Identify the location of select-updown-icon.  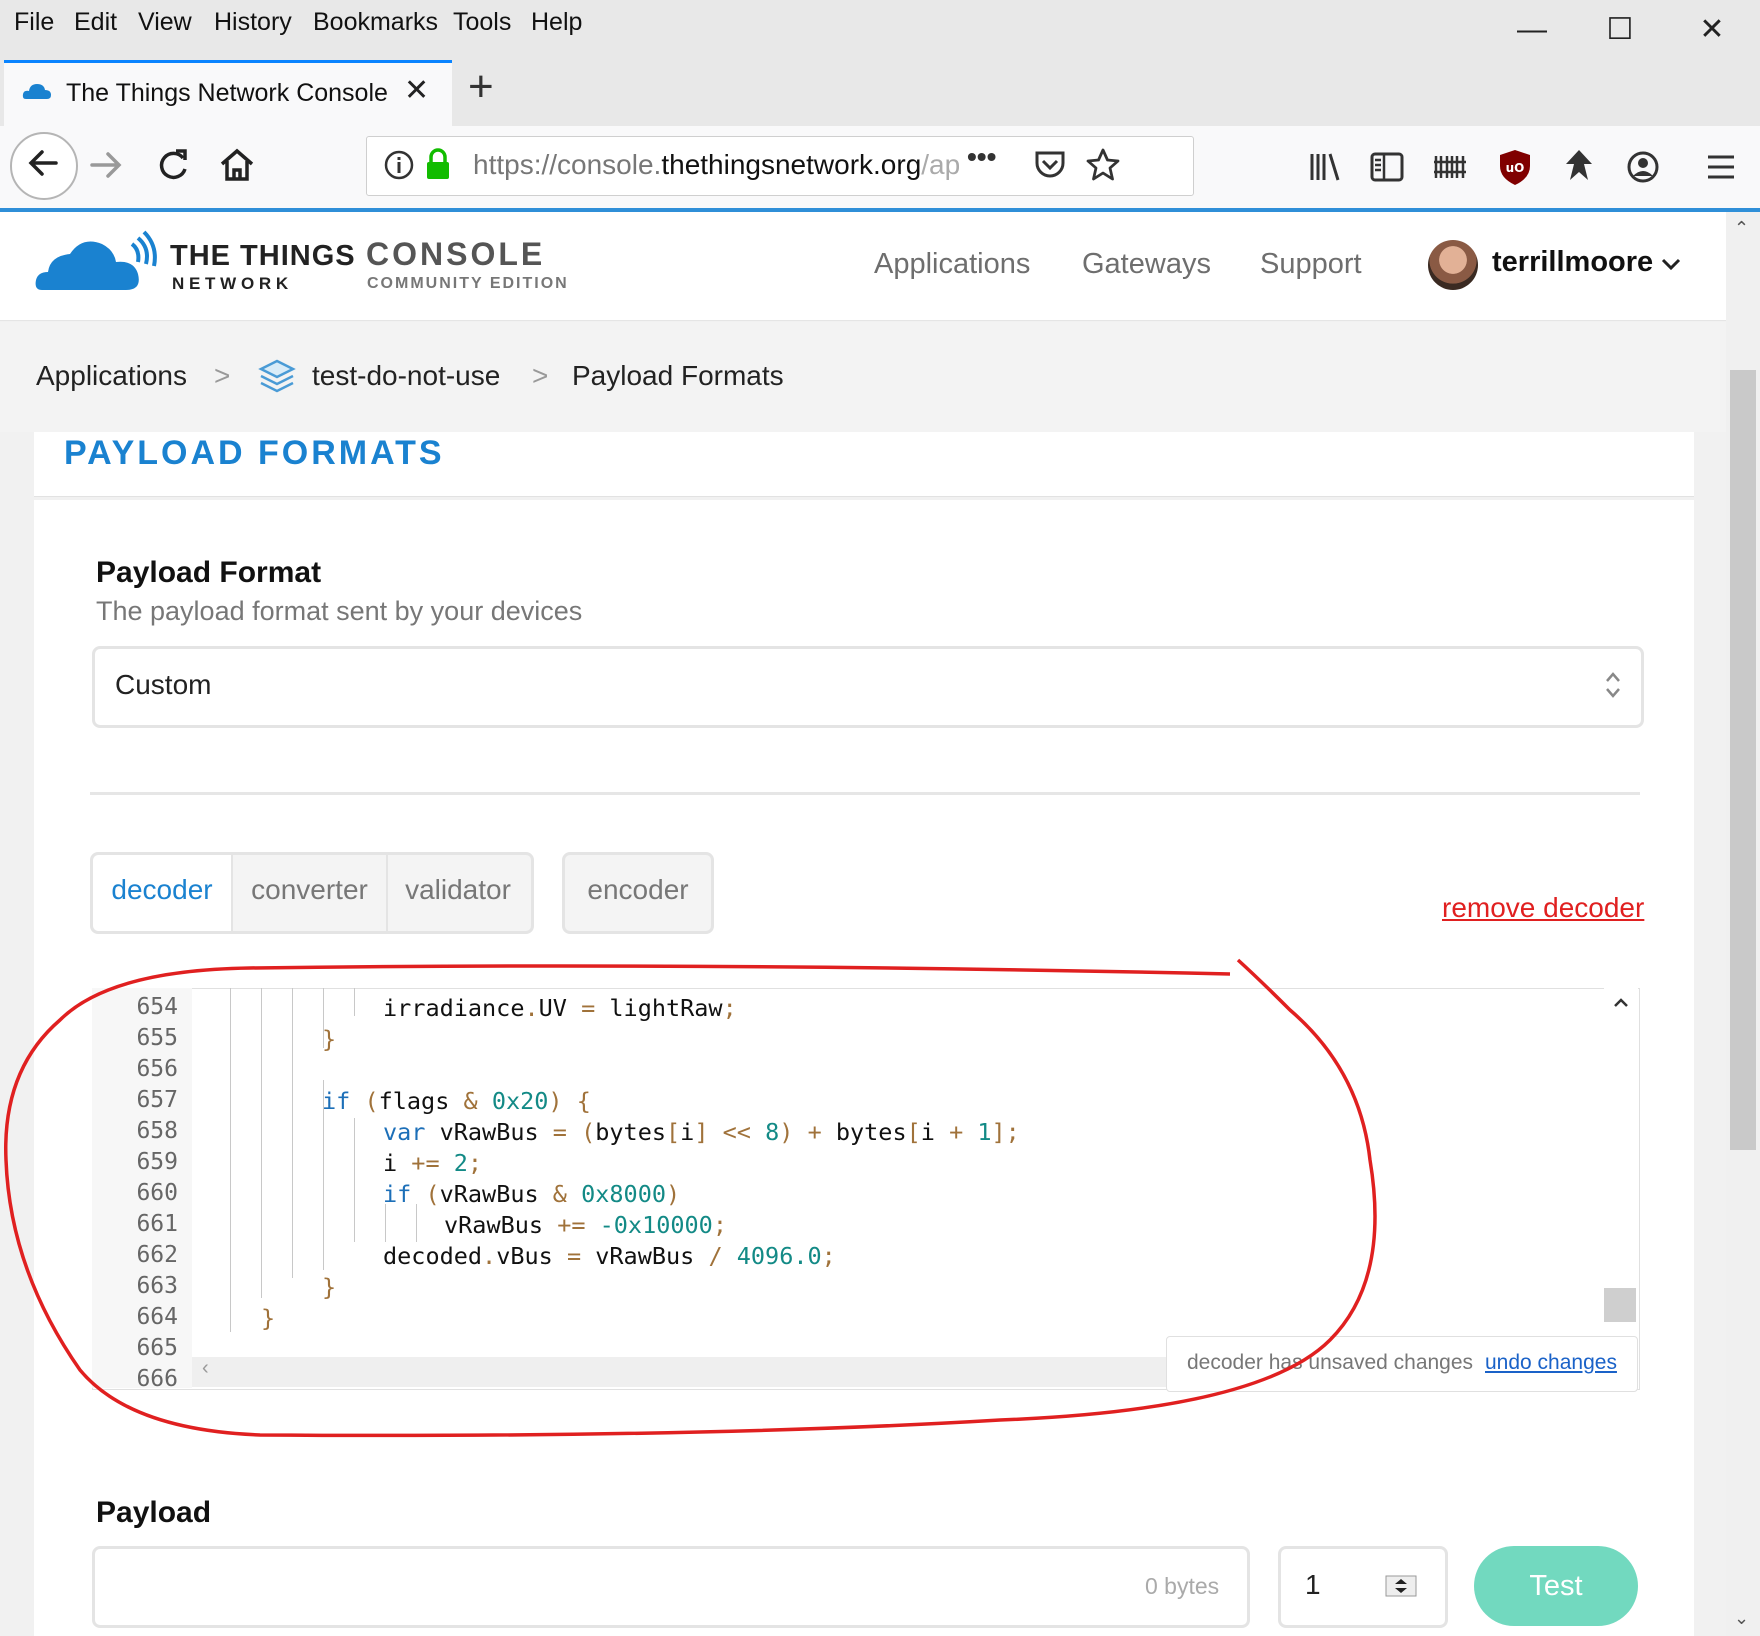
(1613, 685).